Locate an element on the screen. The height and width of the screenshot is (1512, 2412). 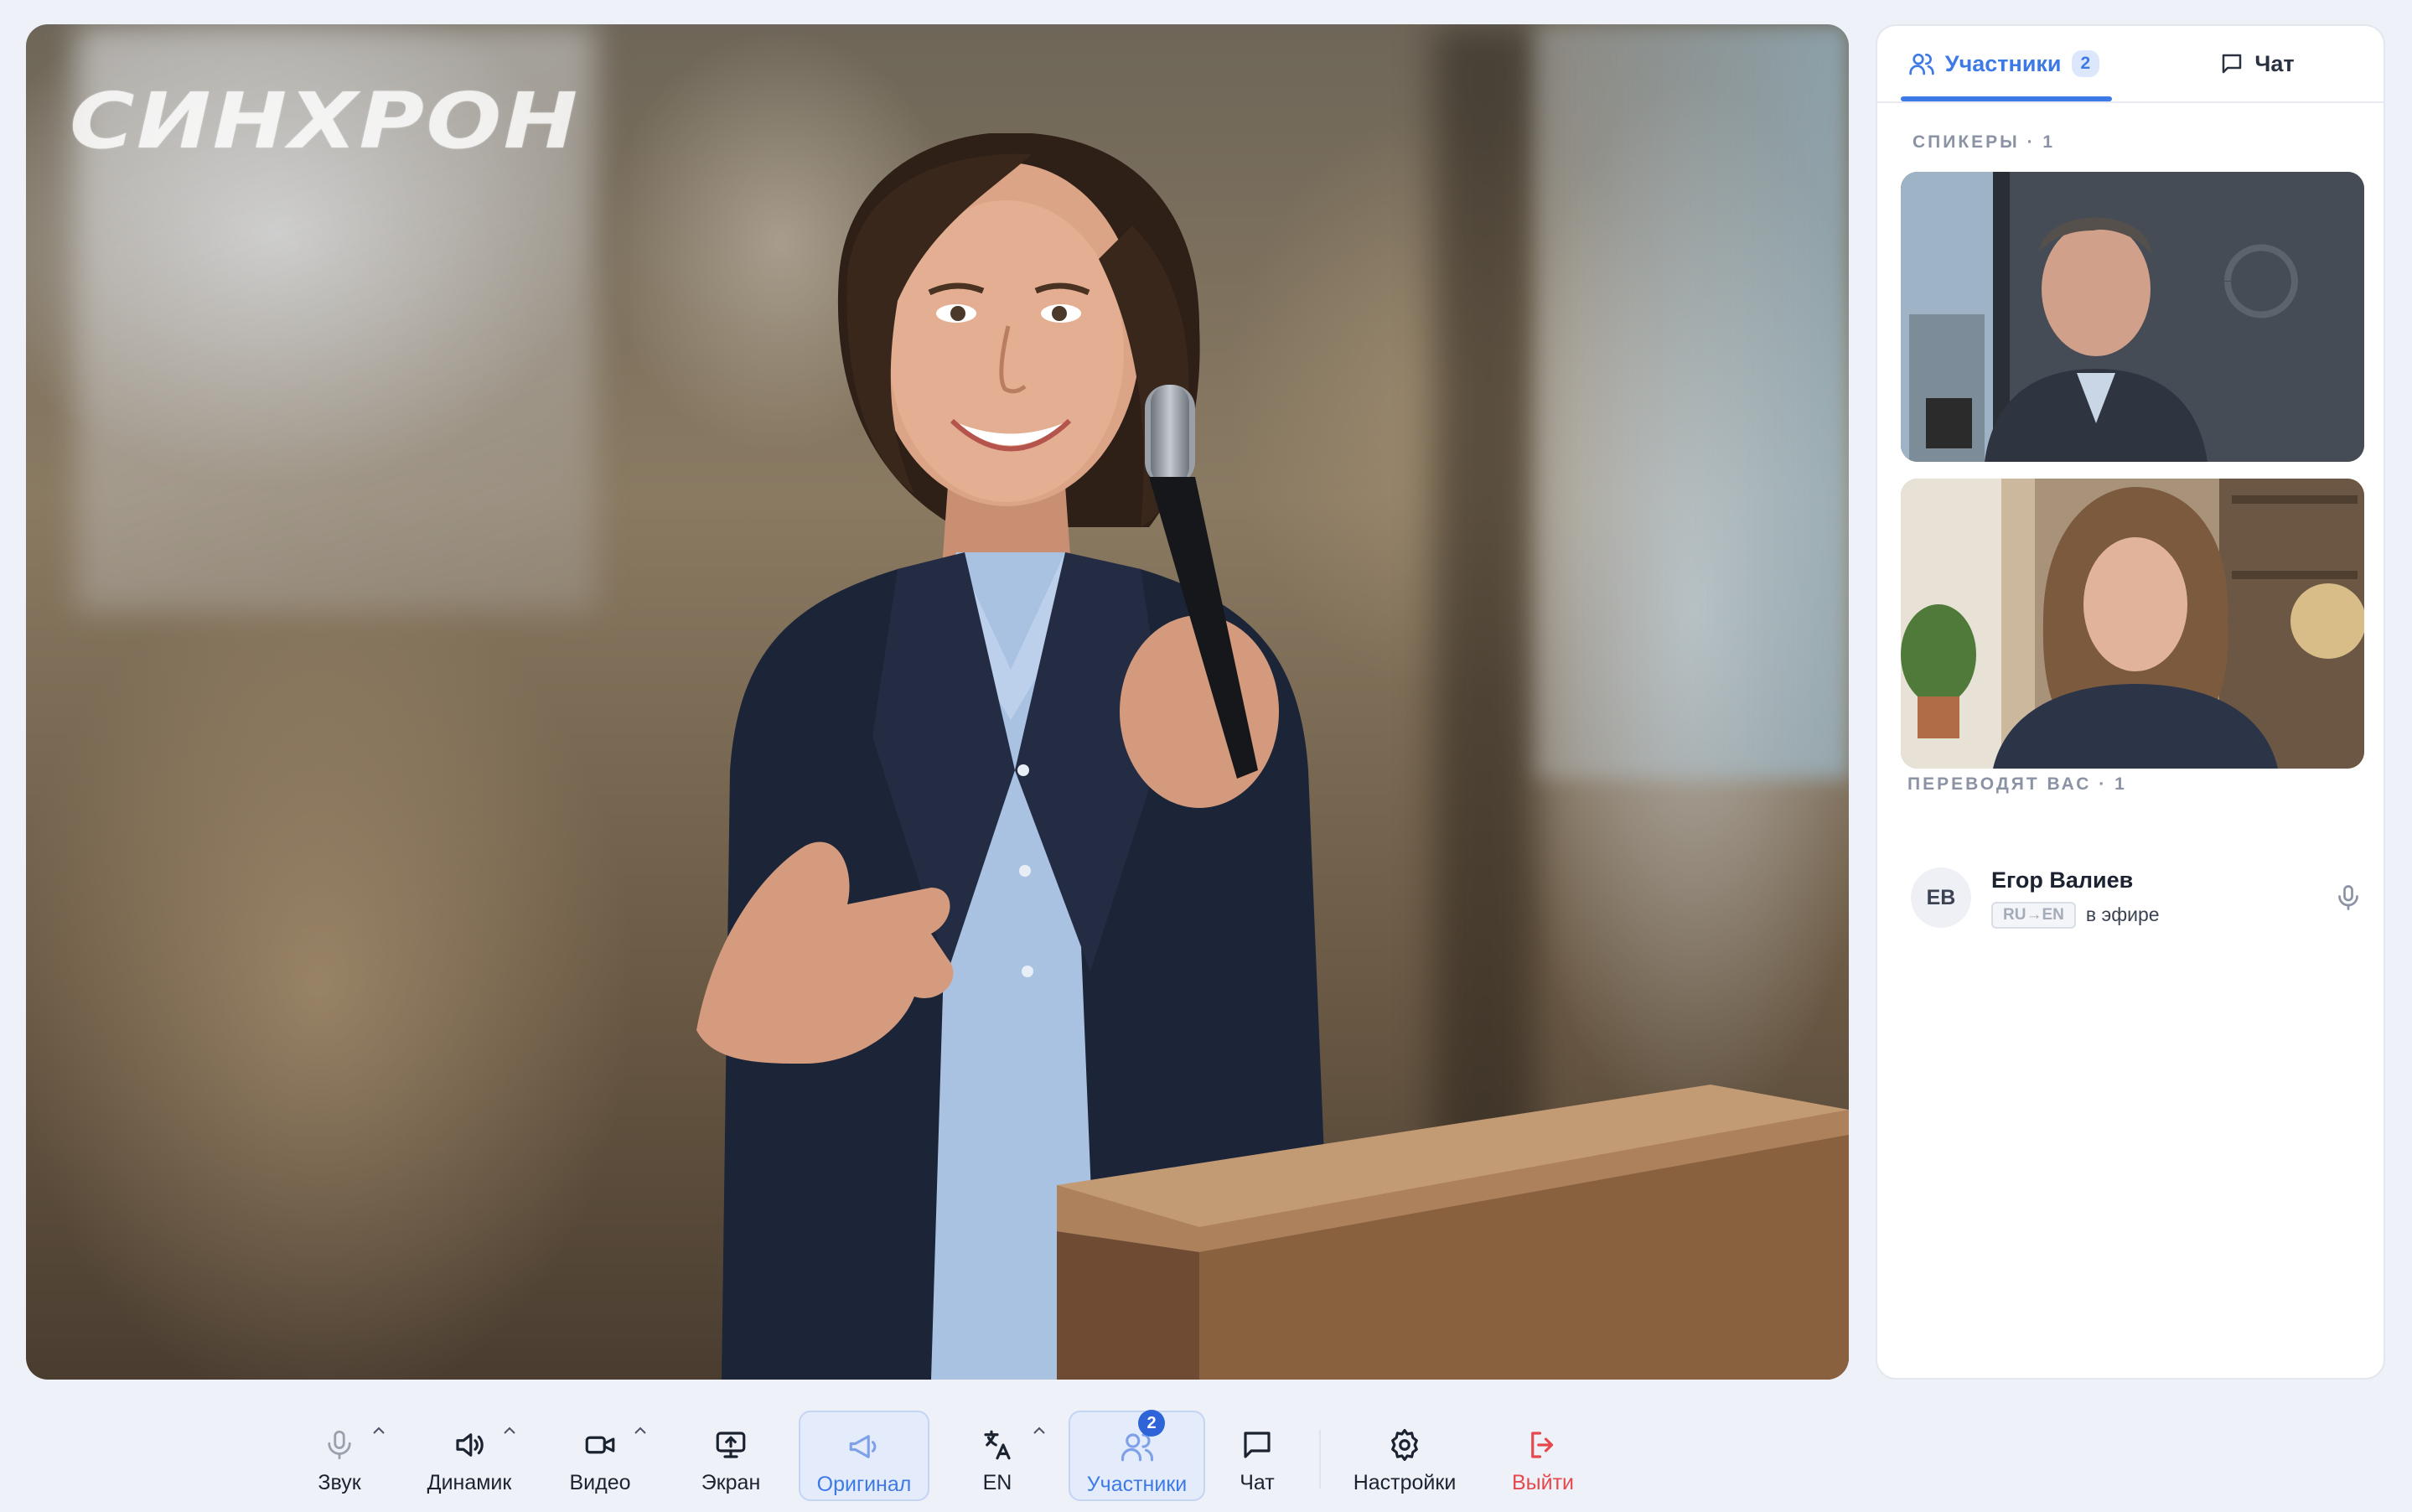
background-window is located at coordinates (1692, 401).